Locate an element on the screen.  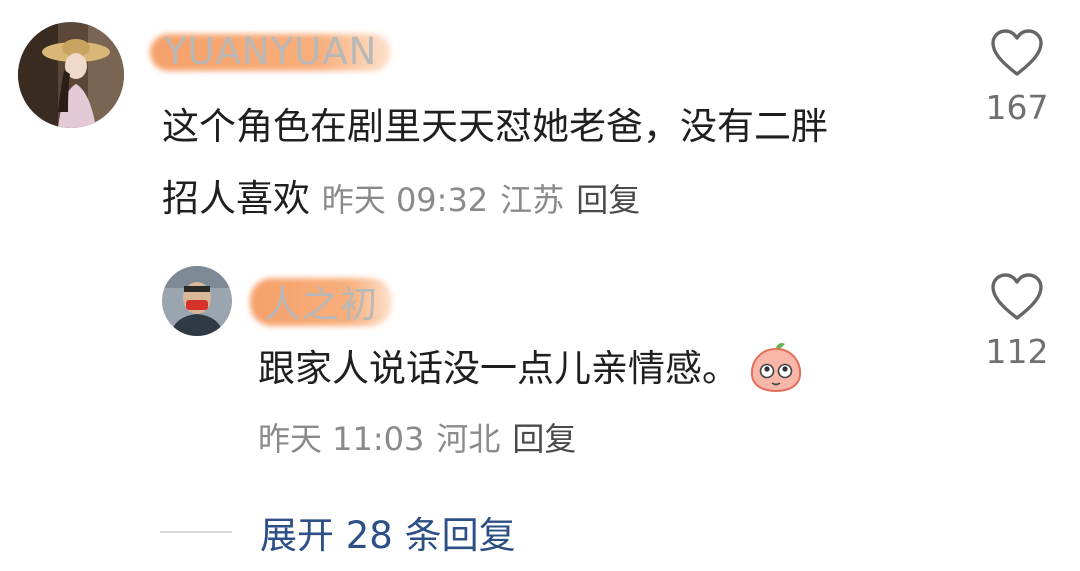
comment-meta: 昨天 11:03 河北 回复 is located at coordinates (423, 437).